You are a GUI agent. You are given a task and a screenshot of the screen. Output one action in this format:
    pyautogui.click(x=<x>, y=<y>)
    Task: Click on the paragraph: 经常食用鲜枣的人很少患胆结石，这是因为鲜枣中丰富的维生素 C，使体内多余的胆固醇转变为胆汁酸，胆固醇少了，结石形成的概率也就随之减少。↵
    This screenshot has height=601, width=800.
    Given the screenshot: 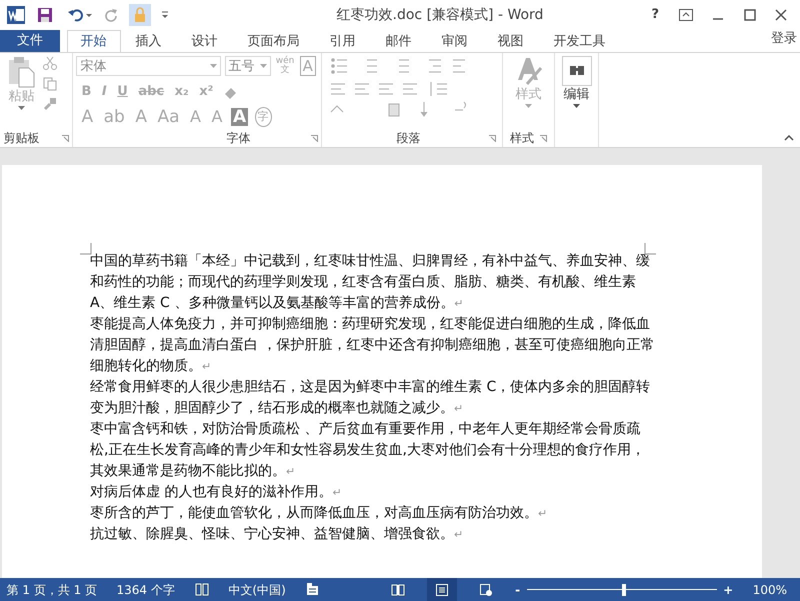 What is the action you would take?
    pyautogui.click(x=371, y=398)
    